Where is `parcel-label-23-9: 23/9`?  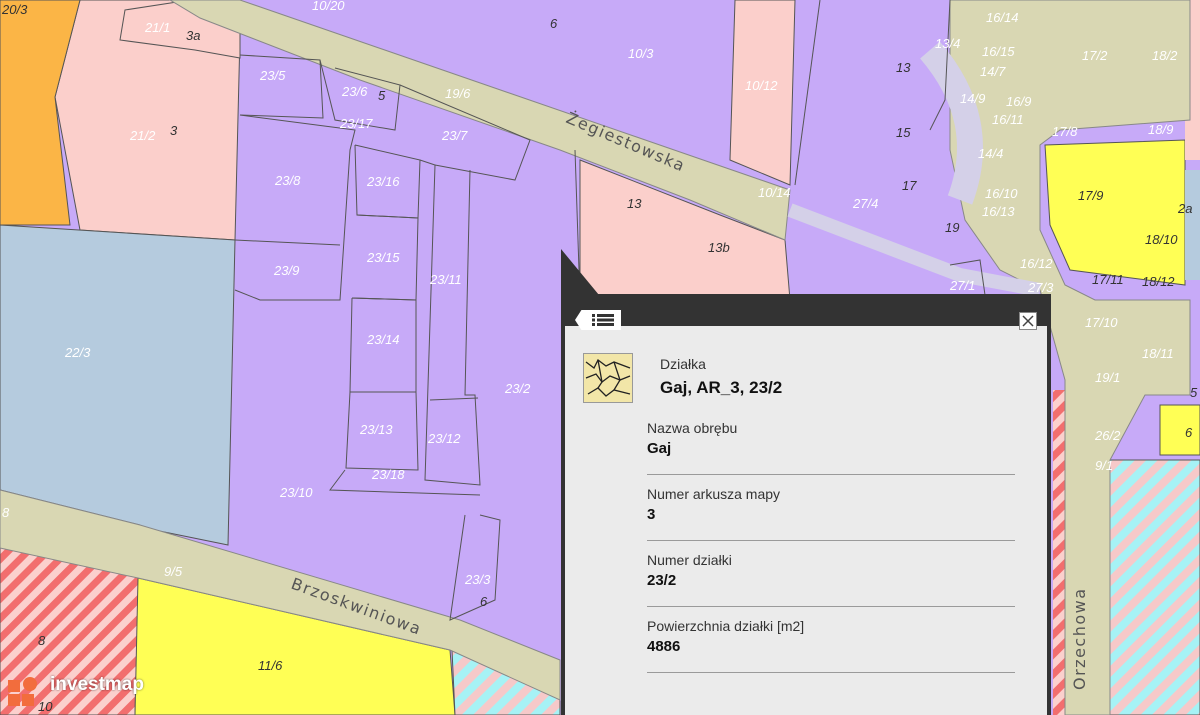
parcel-label-23-9: 23/9 is located at coordinates (286, 270).